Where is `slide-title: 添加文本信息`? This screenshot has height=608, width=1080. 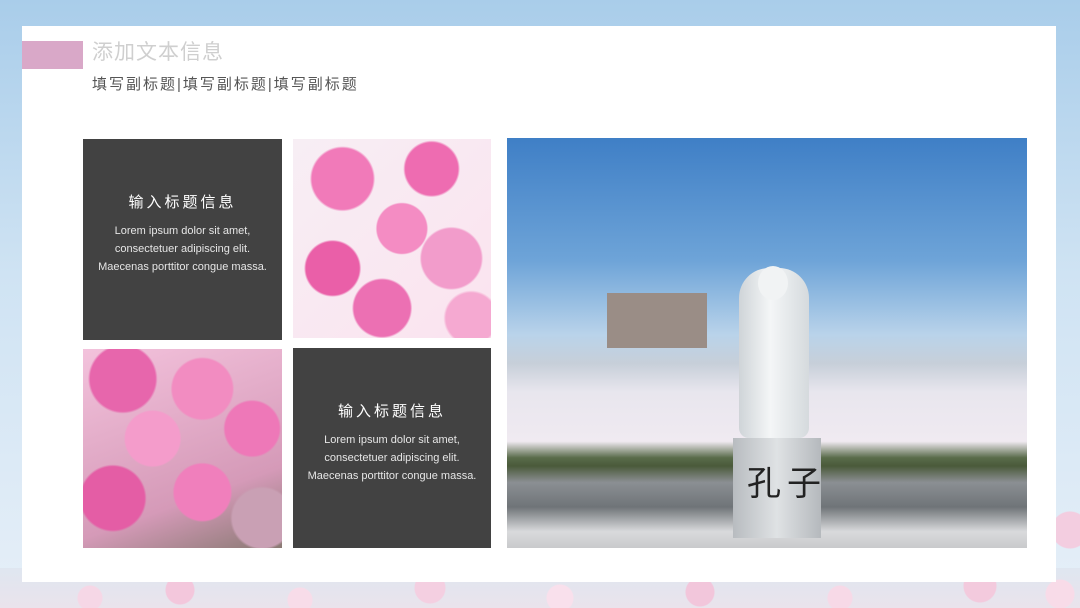
slide-title: 添加文本信息 is located at coordinates (158, 52).